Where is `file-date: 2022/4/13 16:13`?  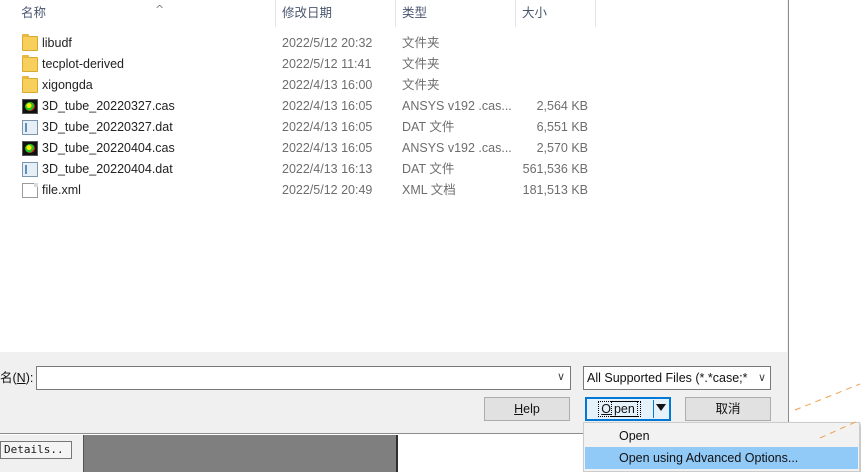 file-date: 2022/4/13 16:13 is located at coordinates (327, 169).